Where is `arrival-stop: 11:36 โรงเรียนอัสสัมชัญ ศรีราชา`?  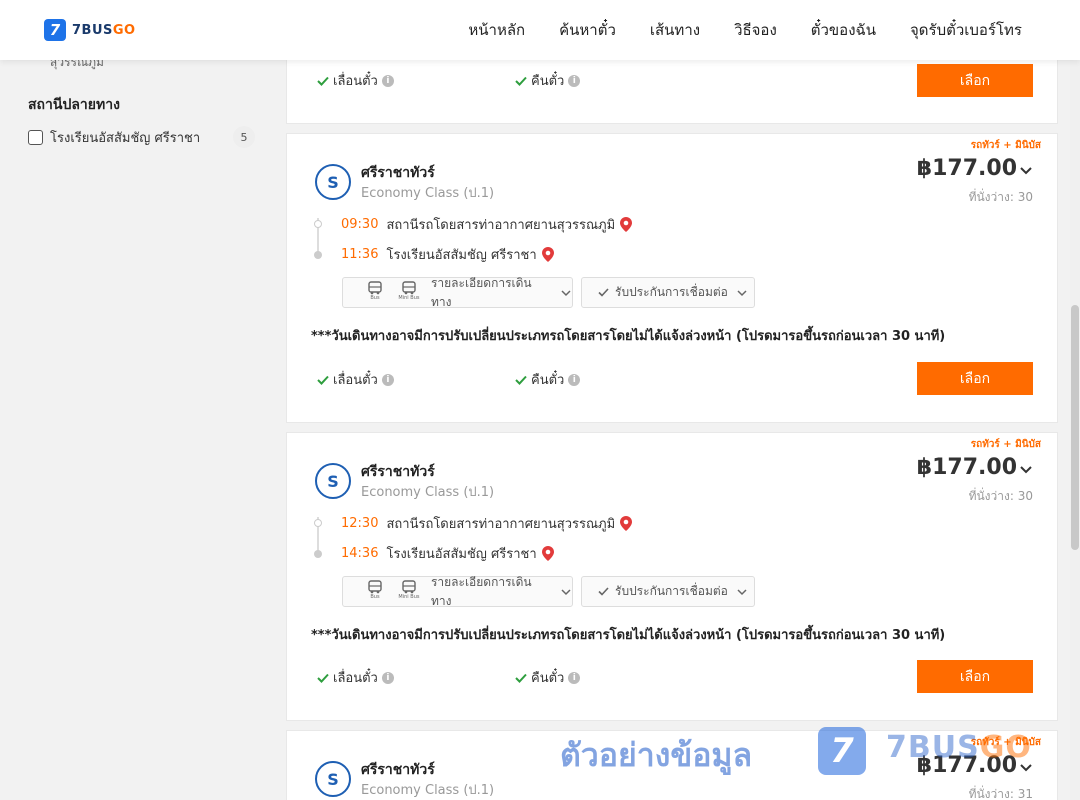
arrival-stop: 11:36 โรงเรียนอัสสัมชัญ ศรีราชา is located at coordinates (447, 254).